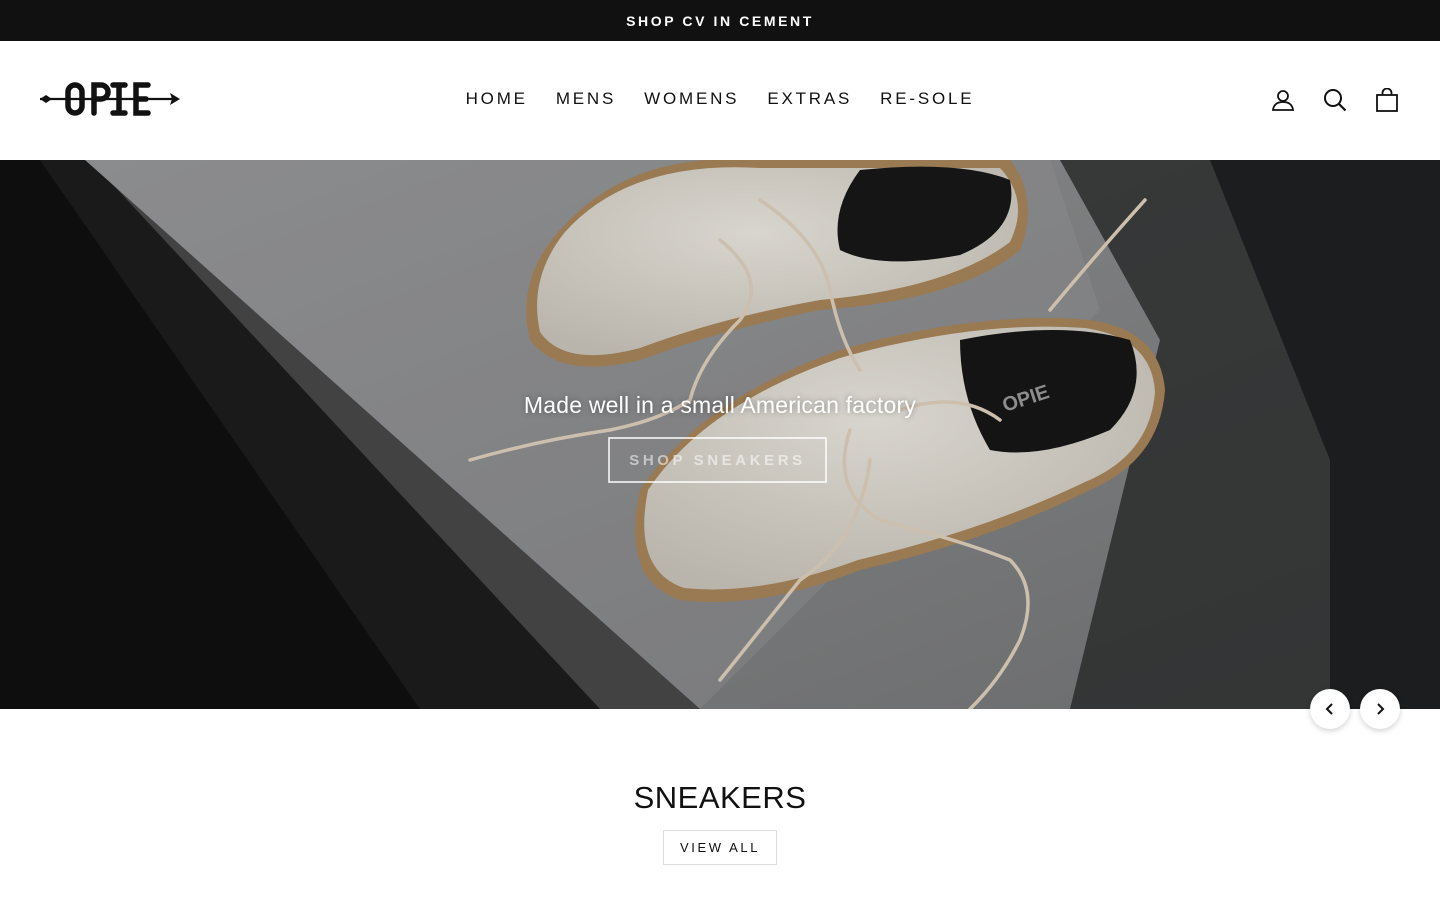 This screenshot has height=900, width=1440. I want to click on bag-icon, so click(1387, 100).